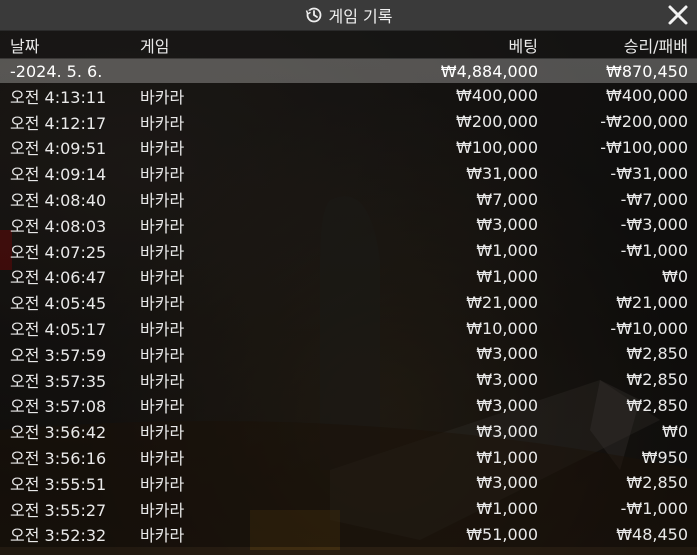  I want to click on column-header-bet: 베팅, so click(409, 45).